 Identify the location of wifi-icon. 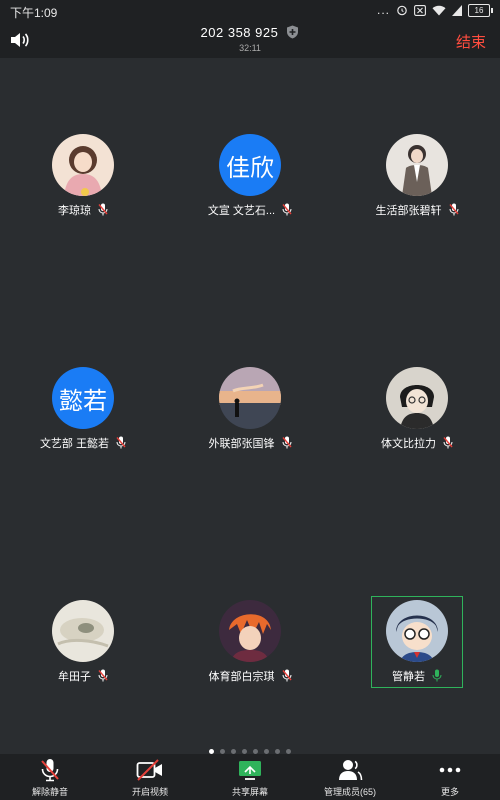
(439, 10).